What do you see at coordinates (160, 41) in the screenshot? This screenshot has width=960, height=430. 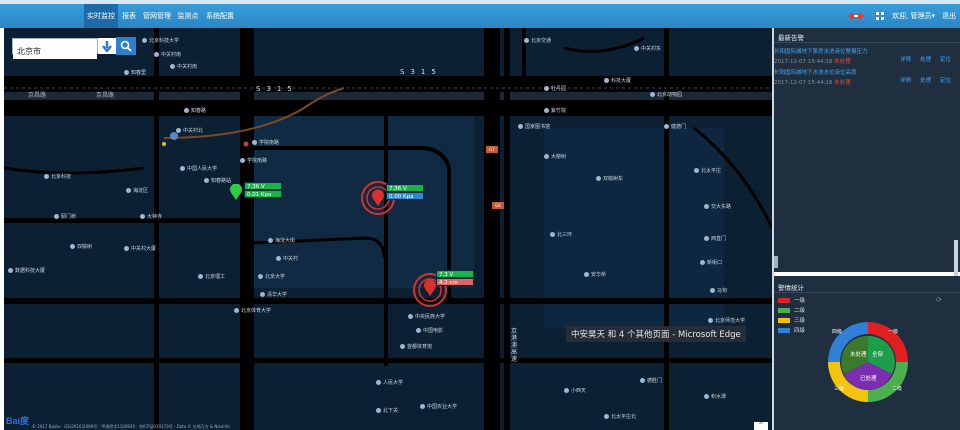 I see `map-poi: 北京科技大学` at bounding box center [160, 41].